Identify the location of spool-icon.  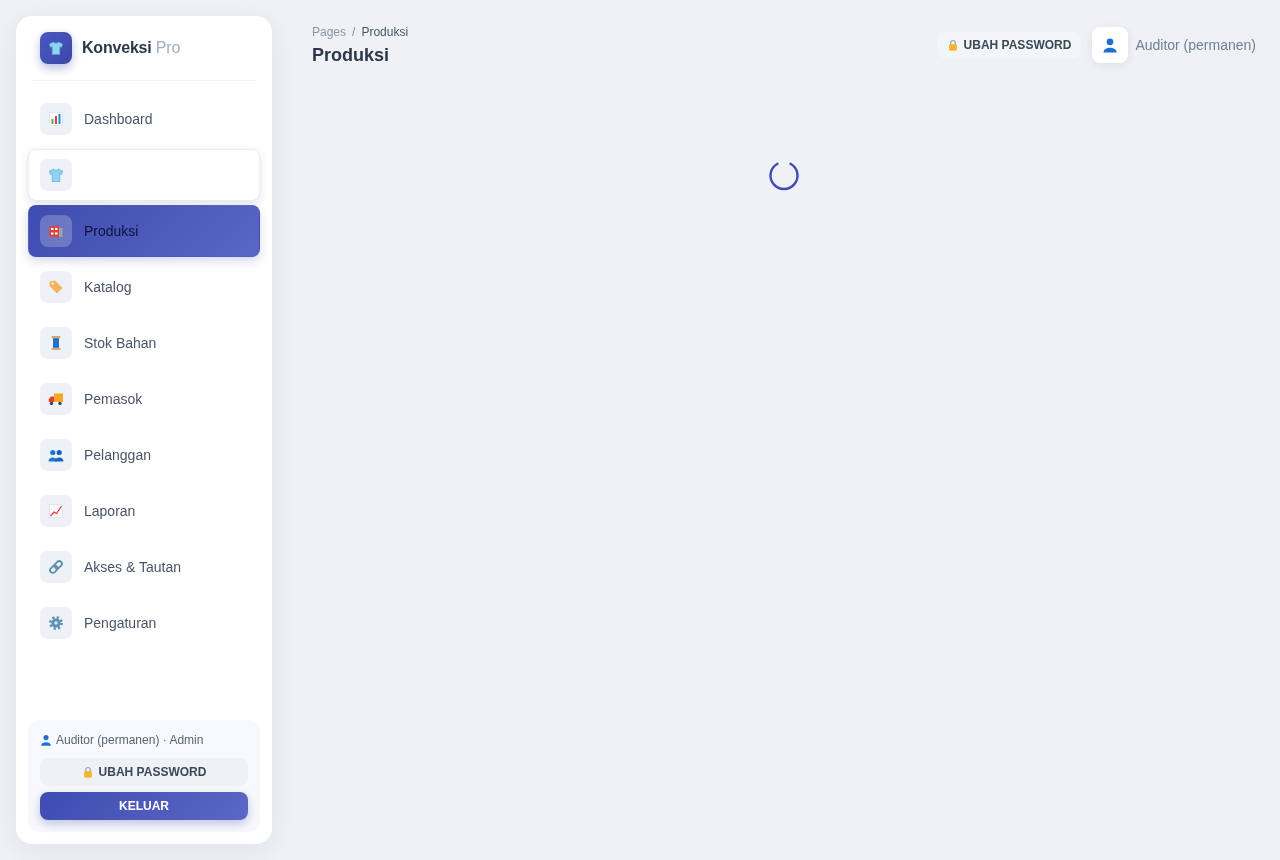
(56, 343).